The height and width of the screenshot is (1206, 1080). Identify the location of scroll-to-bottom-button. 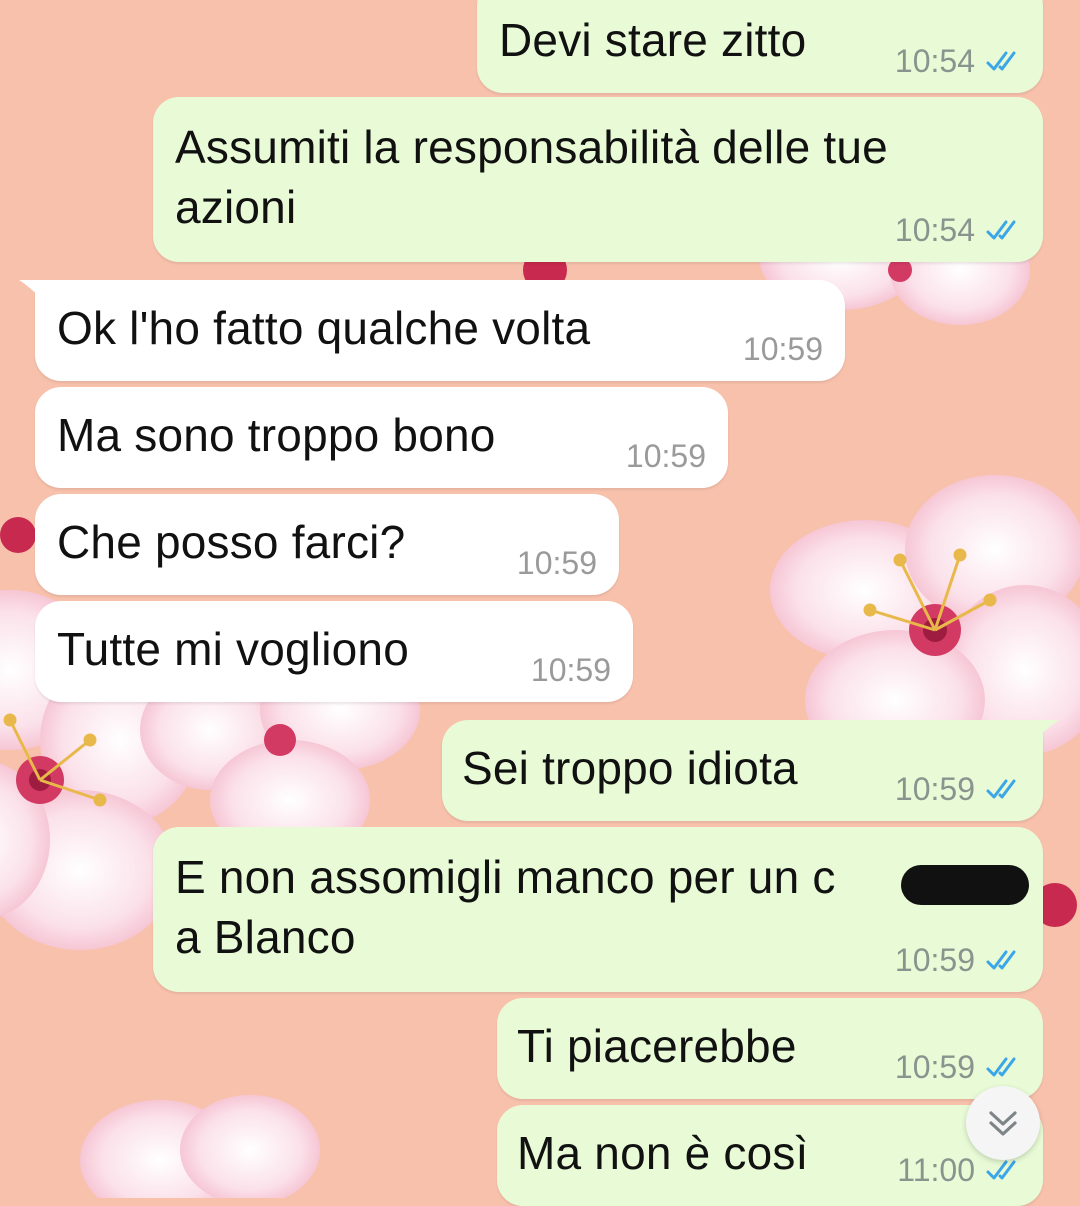
(1003, 1123).